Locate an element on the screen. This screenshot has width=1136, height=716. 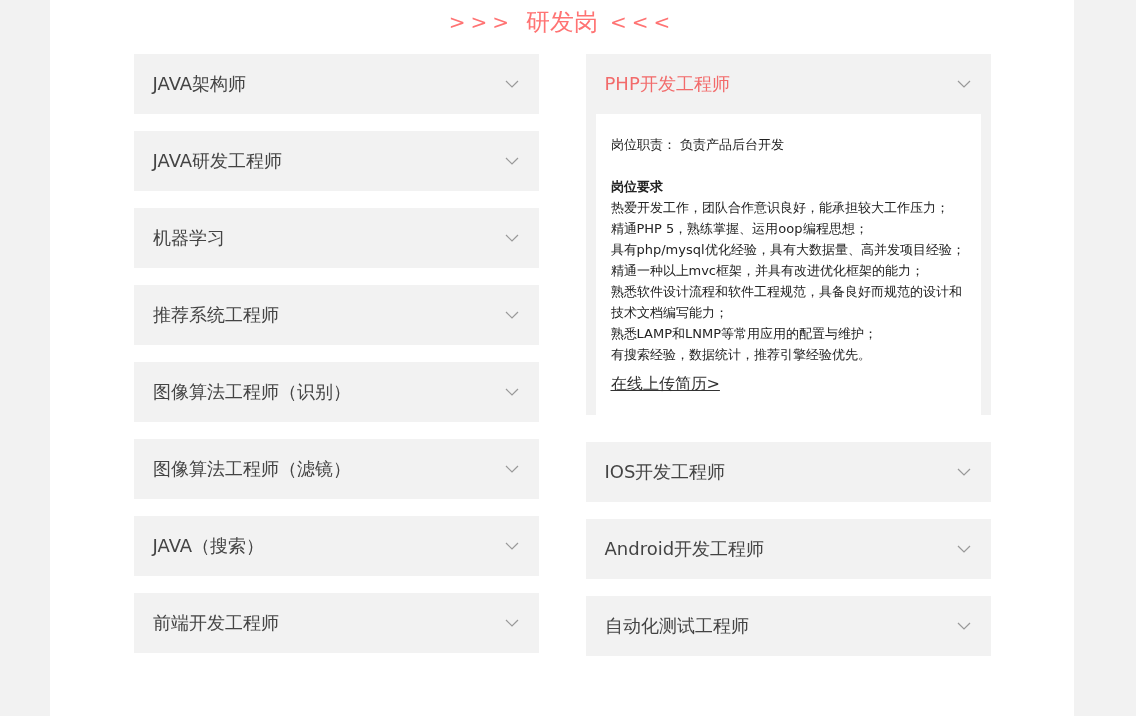
job-title: 推荐系统工程师 is located at coordinates (215, 315).